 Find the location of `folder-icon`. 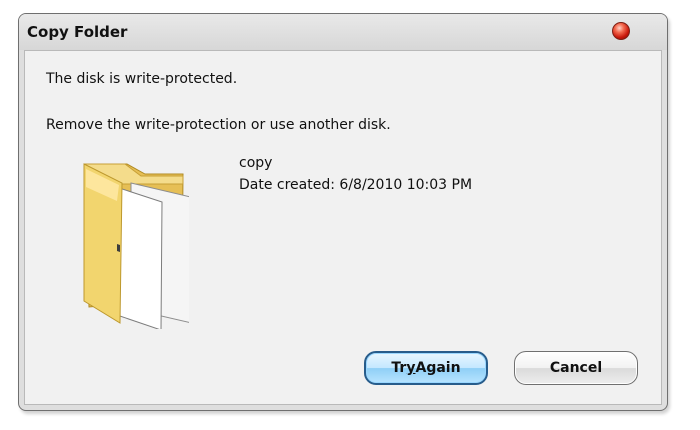

folder-icon is located at coordinates (136, 246).